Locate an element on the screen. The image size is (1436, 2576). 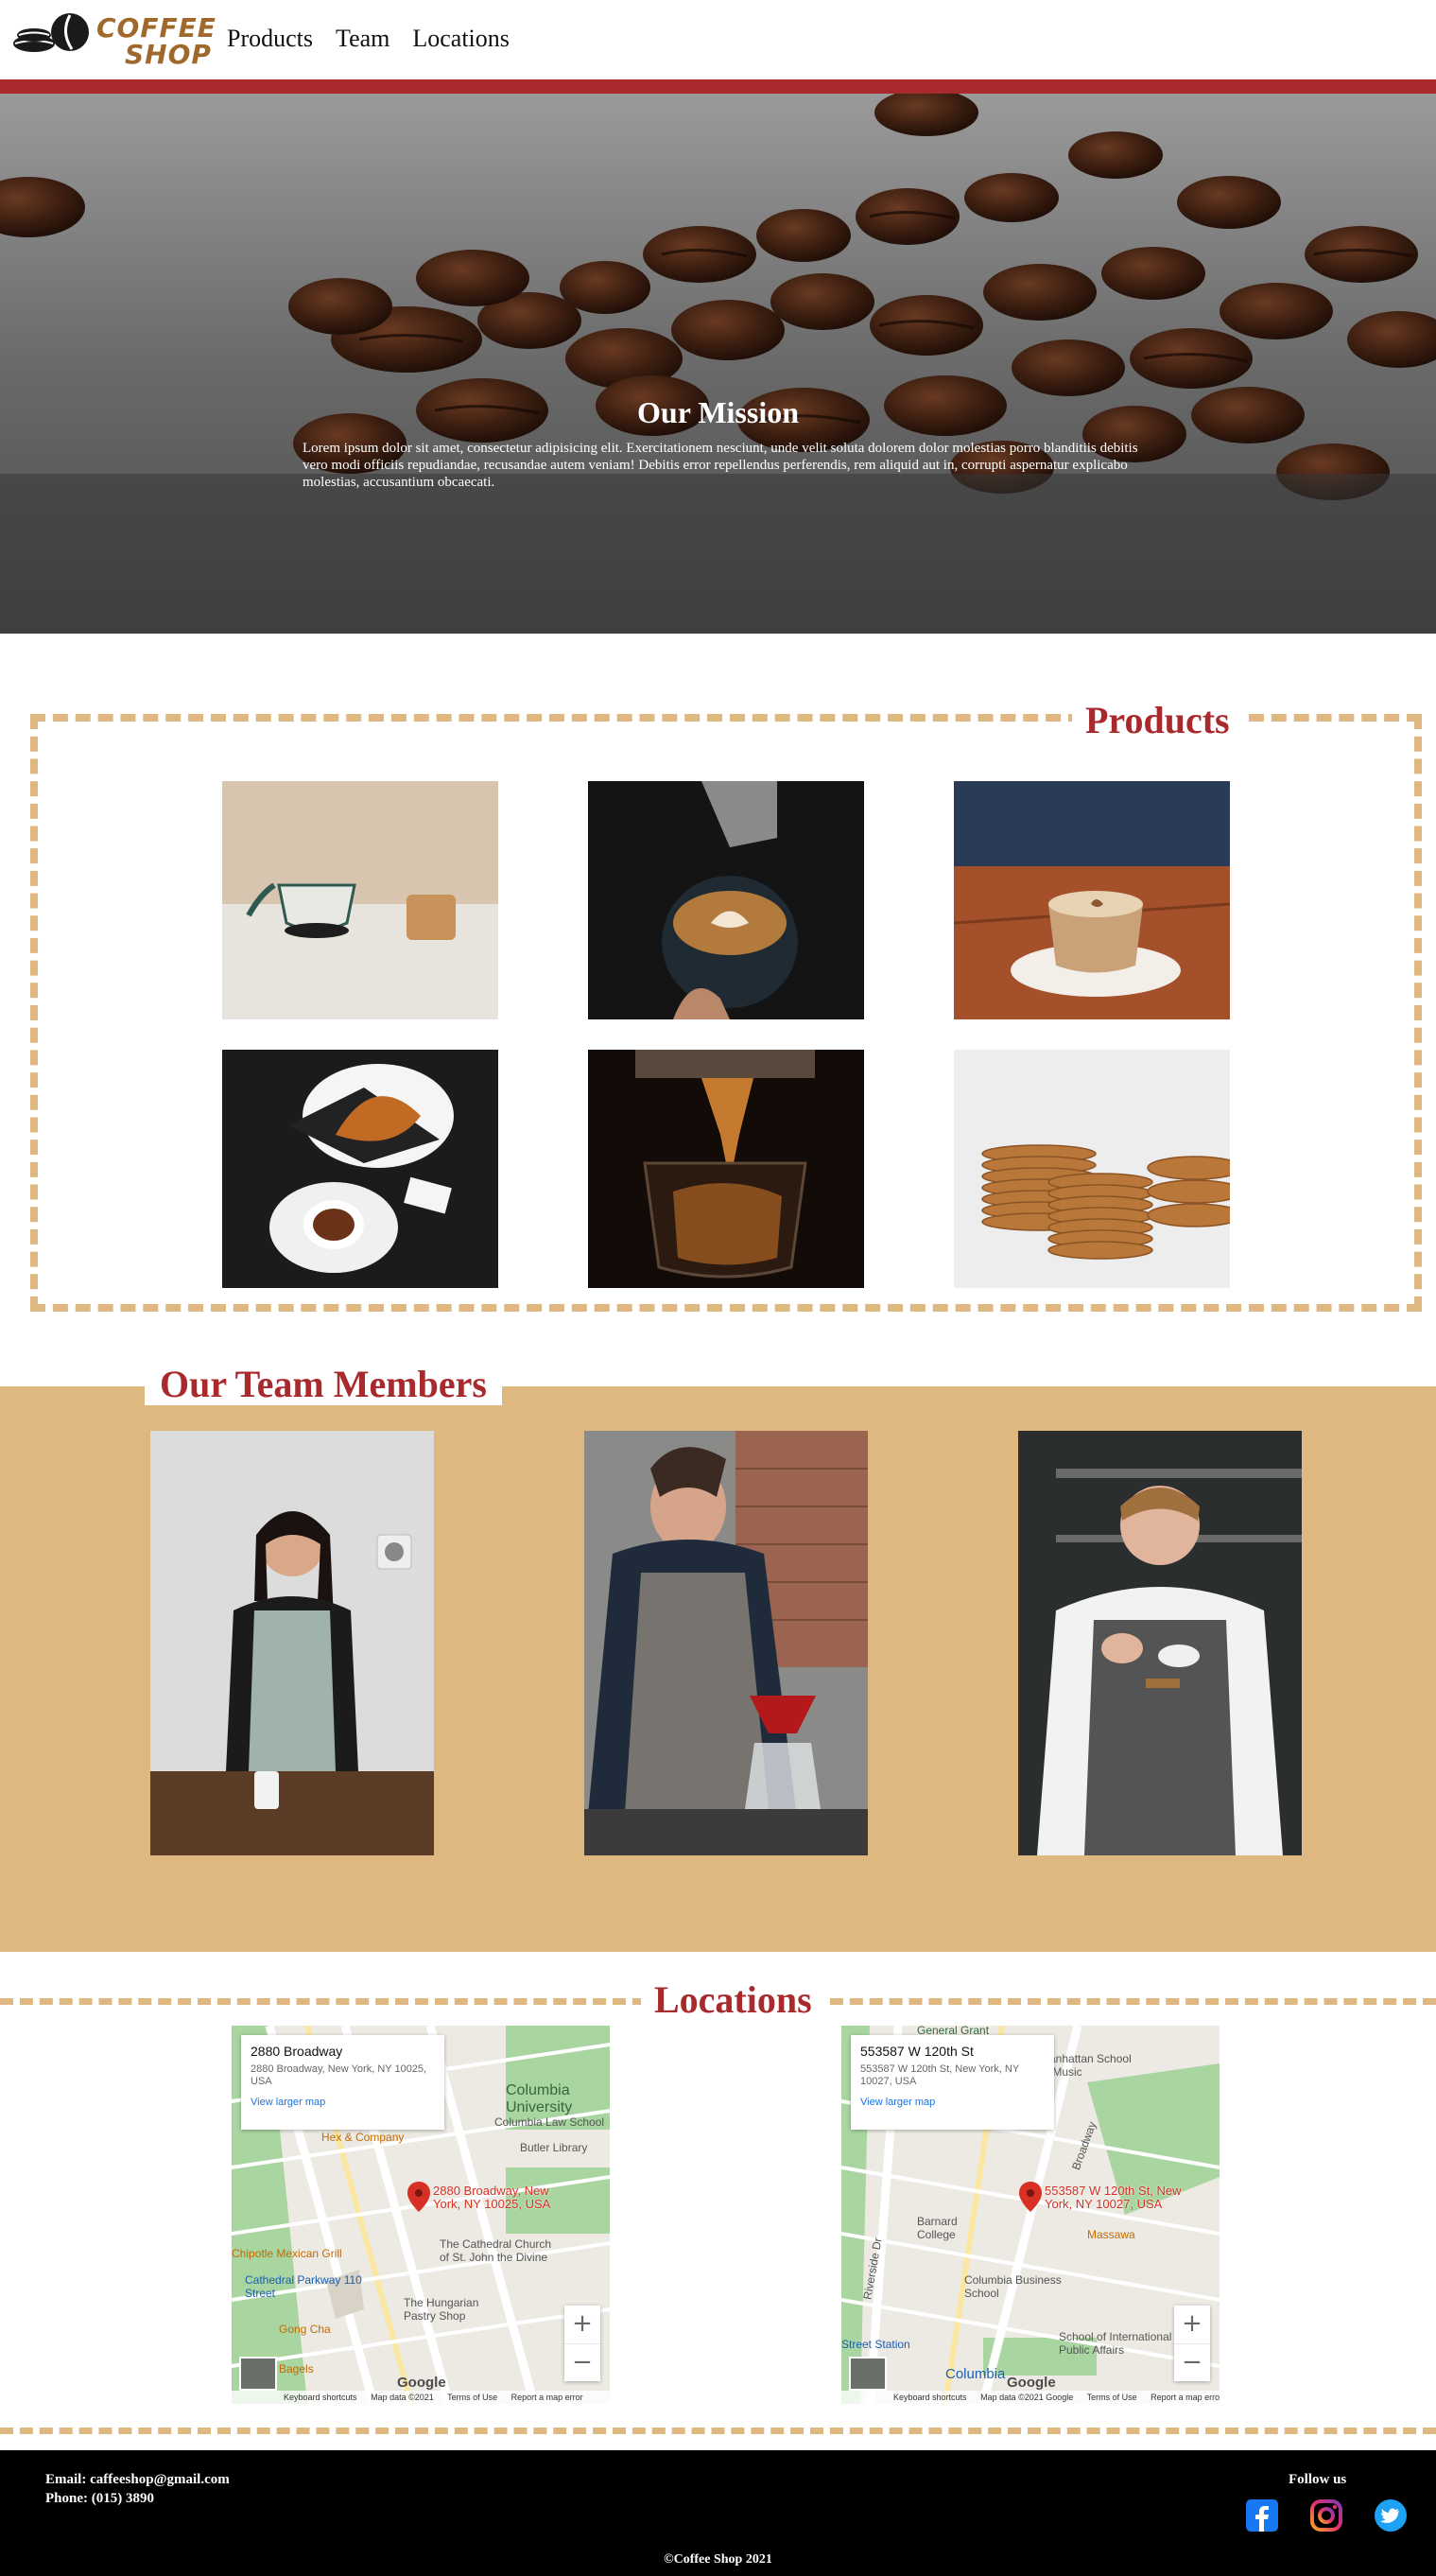
map-label: Manhattan School of Music is located at coordinates (1086, 2065).